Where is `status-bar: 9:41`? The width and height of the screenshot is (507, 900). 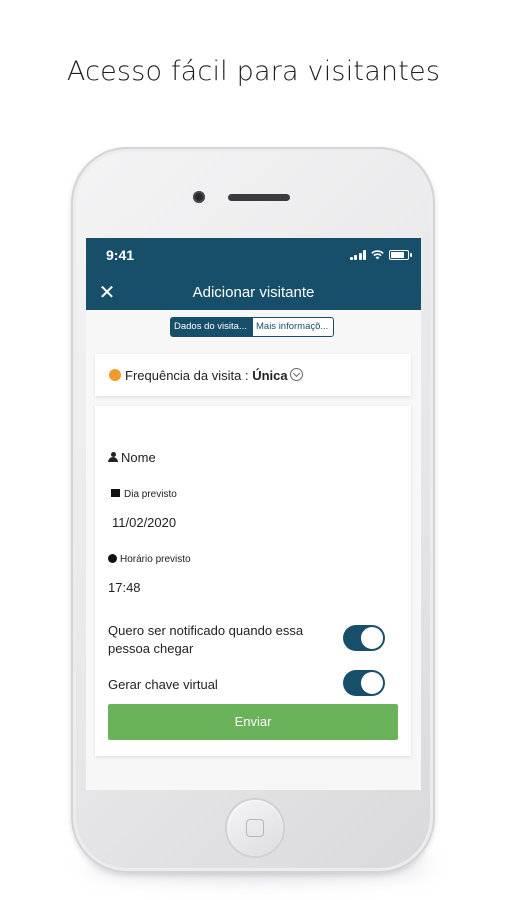
status-bar: 9:41 is located at coordinates (253, 256).